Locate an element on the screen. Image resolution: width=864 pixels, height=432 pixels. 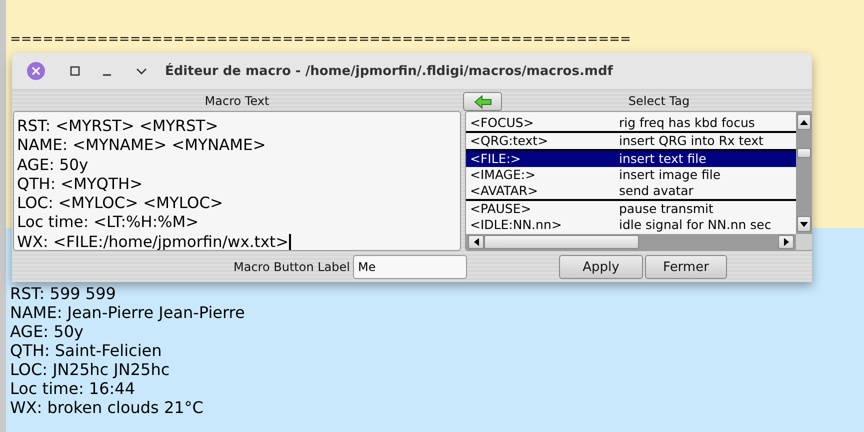
tag-list-item: <IDLE:NN.nn> idle signal for NN.nn sec is located at coordinates (631, 225).